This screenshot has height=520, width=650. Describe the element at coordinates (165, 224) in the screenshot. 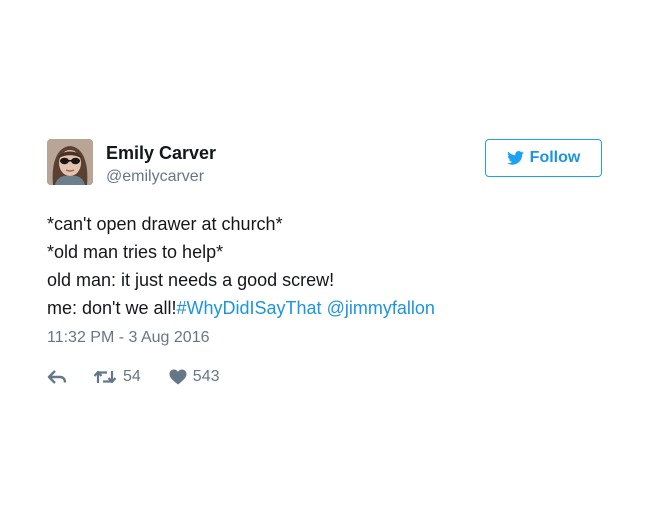

I see `tweet-line: *can't open drawer at church*` at that location.